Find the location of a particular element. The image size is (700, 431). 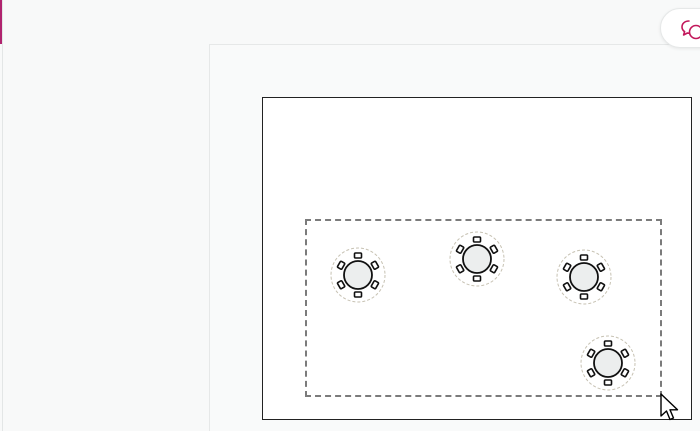

mouse-pointer-icon is located at coordinates (669, 407).